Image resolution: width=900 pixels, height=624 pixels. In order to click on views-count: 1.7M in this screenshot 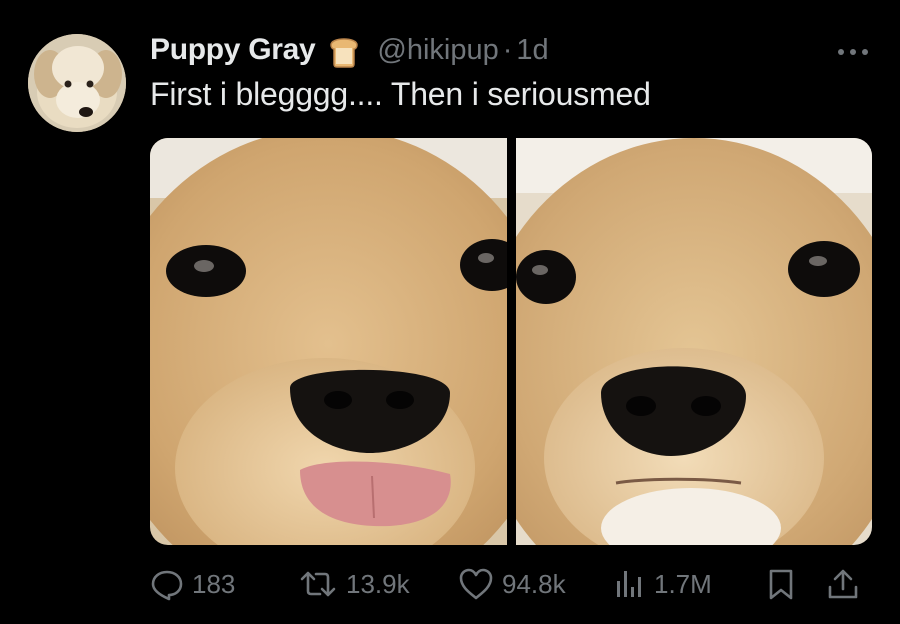, I will do `click(683, 583)`.